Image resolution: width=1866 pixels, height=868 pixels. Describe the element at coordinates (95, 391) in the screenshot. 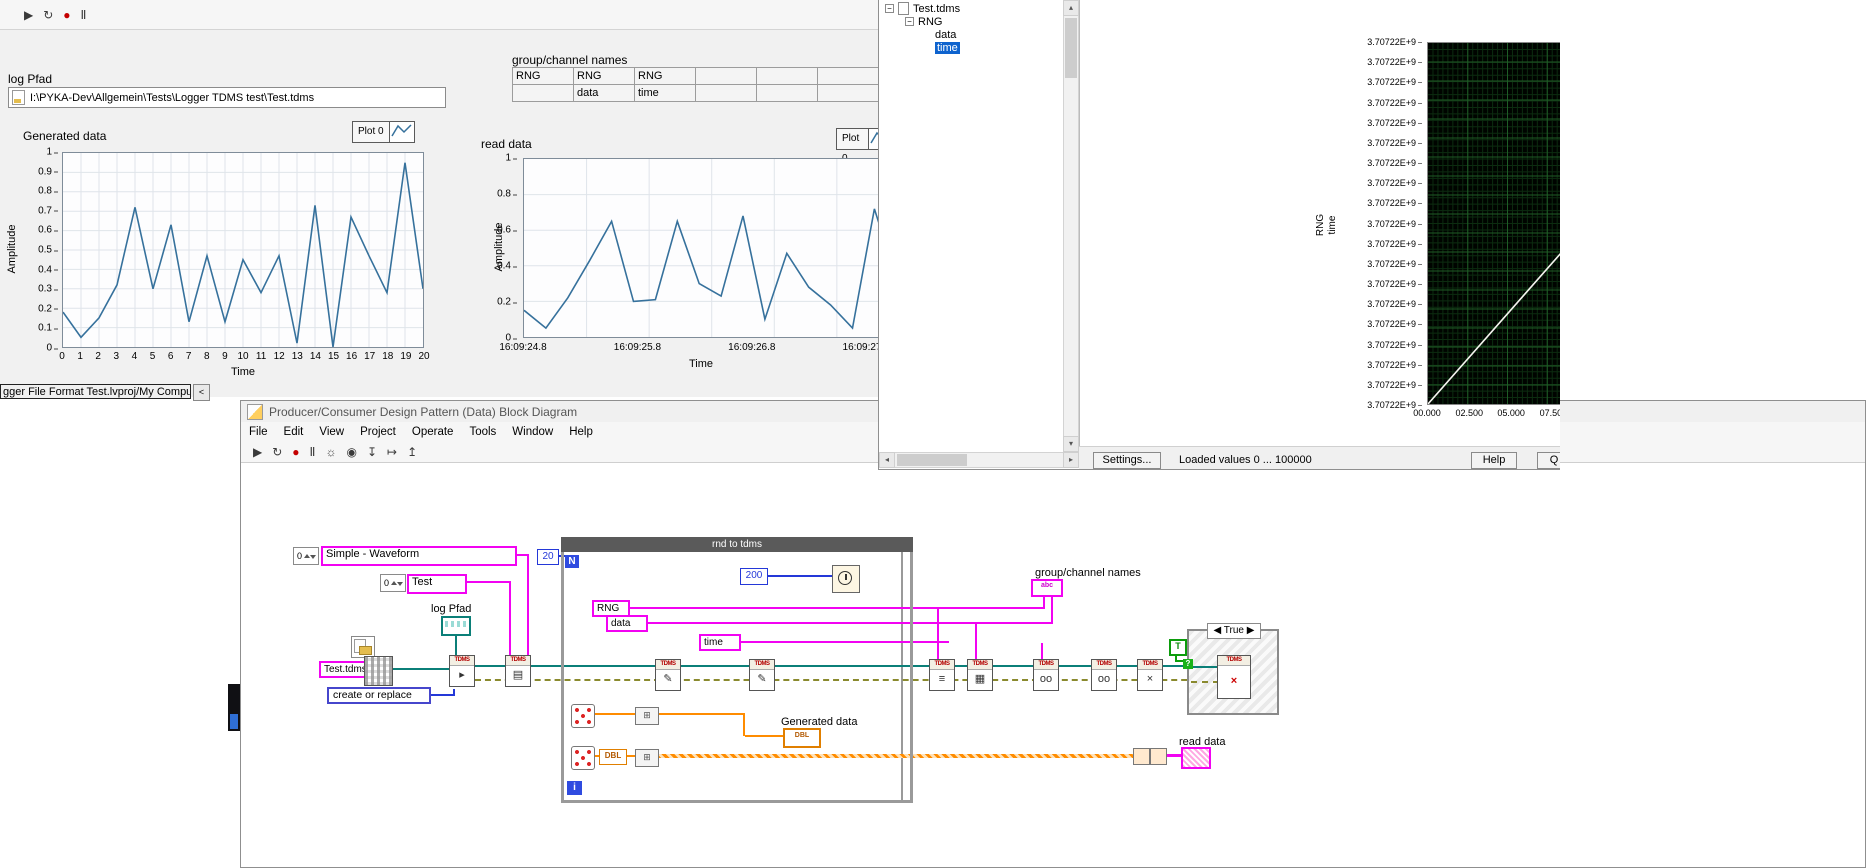

I see `project-tab: gger File Format Test.lvproj/My Computer` at that location.